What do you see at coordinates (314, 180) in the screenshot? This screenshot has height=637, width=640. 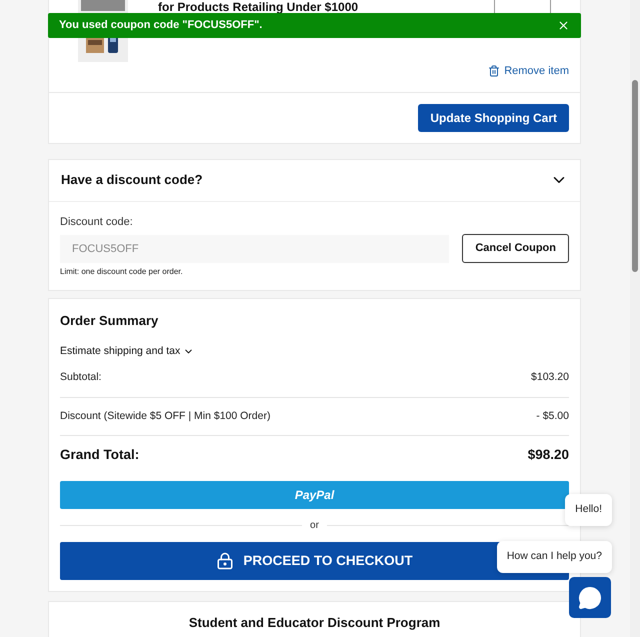 I see `discount-toggle: Have a discount code?` at bounding box center [314, 180].